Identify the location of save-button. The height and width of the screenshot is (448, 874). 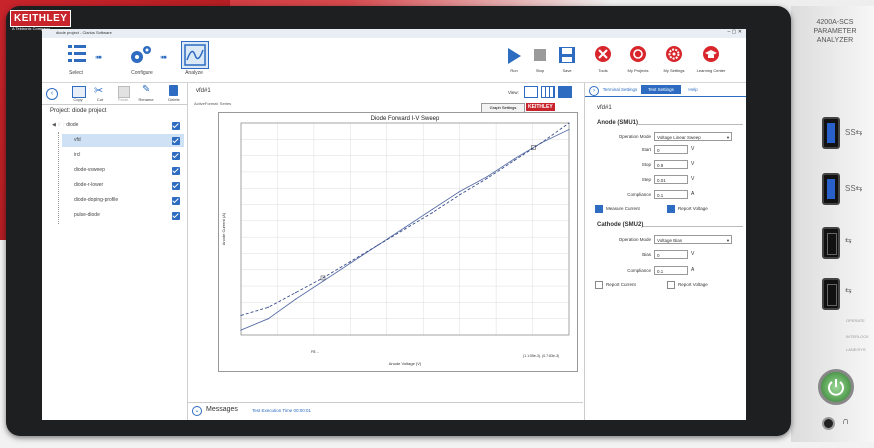
(567, 57).